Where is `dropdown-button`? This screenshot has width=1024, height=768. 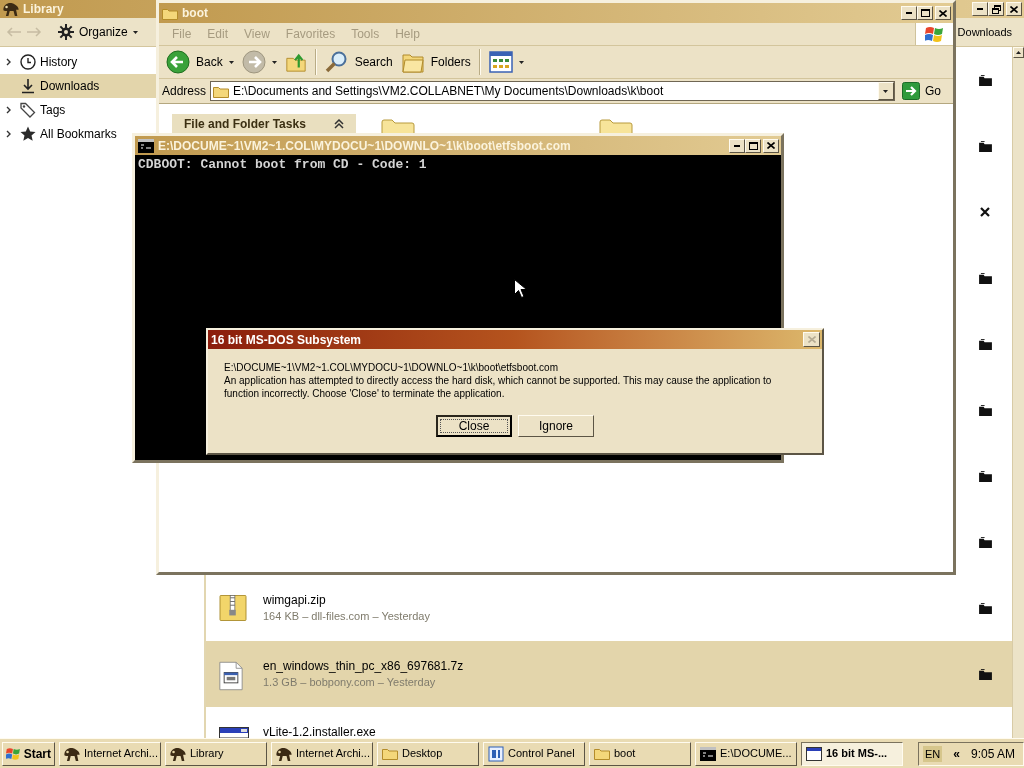
dropdown-button is located at coordinates (886, 91).